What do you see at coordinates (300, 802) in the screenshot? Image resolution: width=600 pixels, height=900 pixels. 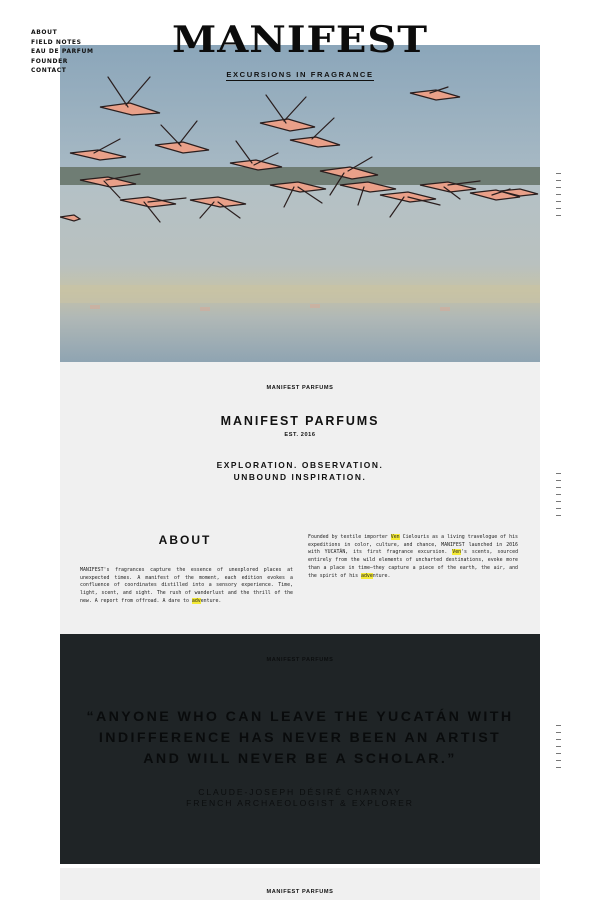 I see `quote-author-title: FRENCH ARCHAEOLOGIST & EXPLORER` at bounding box center [300, 802].